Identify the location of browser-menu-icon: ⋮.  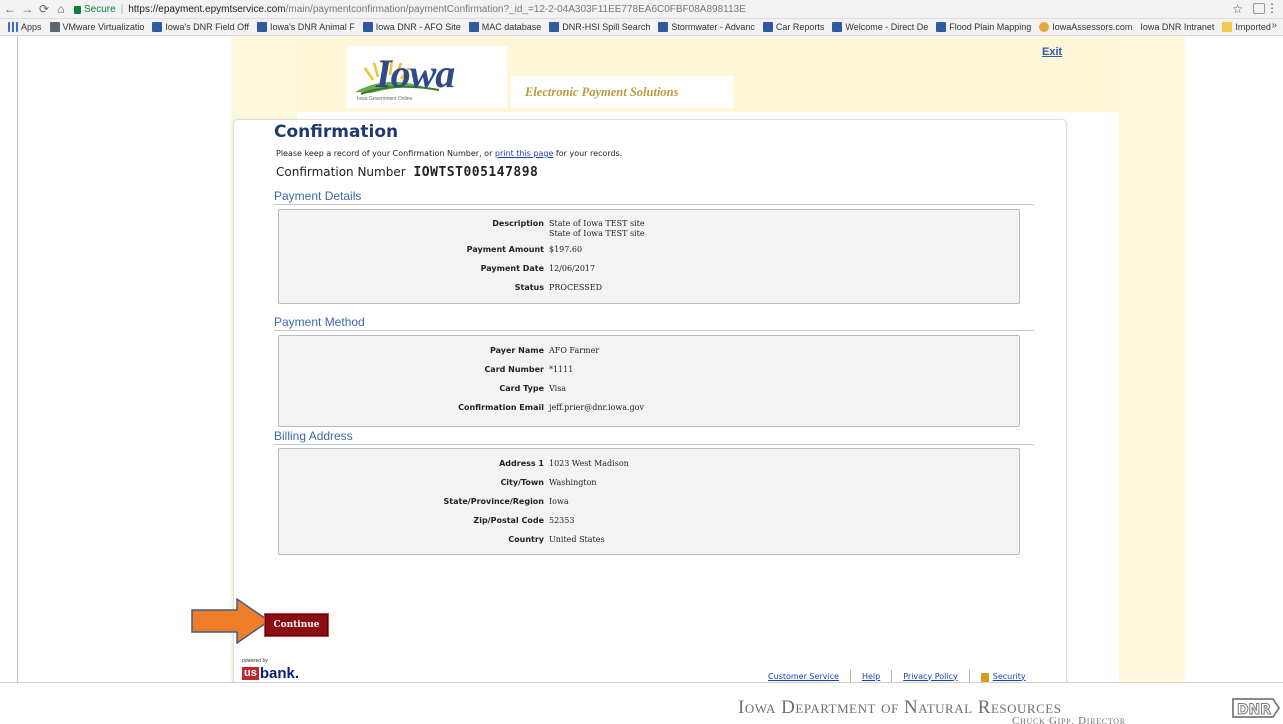
(1272, 8).